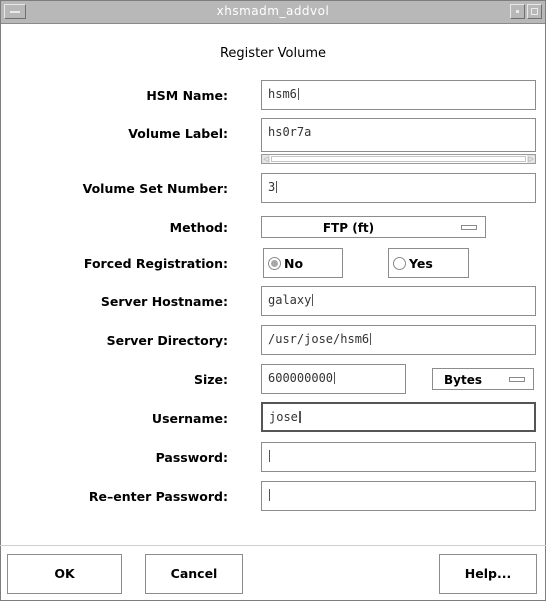 The width and height of the screenshot is (546, 601). What do you see at coordinates (399, 263) in the screenshot?
I see `radio-unselected-icon` at bounding box center [399, 263].